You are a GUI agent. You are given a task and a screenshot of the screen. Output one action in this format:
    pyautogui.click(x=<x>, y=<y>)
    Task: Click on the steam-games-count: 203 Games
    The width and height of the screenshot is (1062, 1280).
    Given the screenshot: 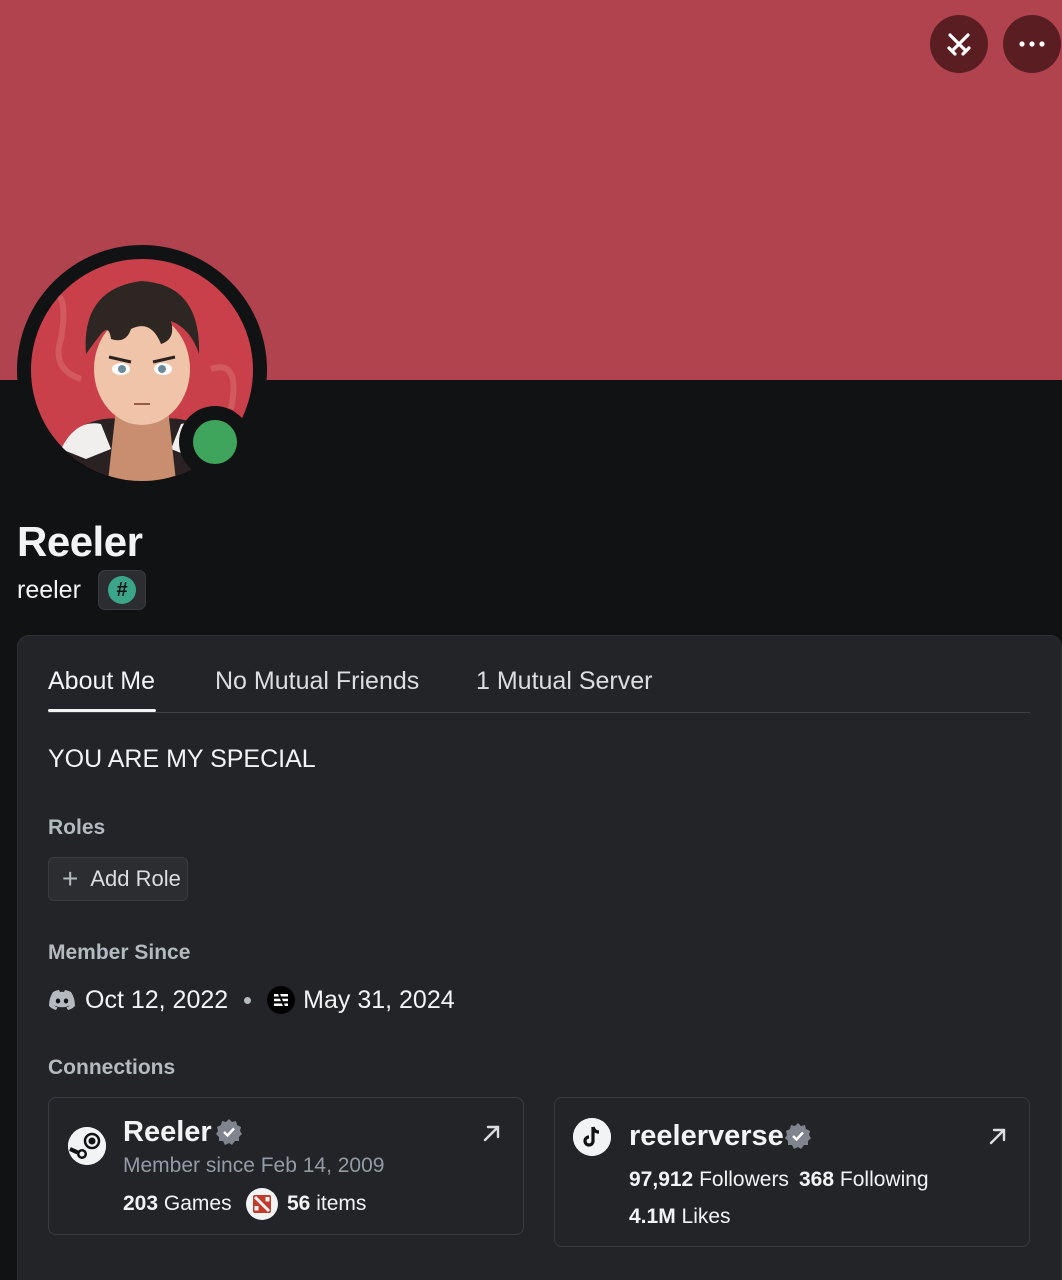 What is the action you would take?
    pyautogui.click(x=177, y=1203)
    